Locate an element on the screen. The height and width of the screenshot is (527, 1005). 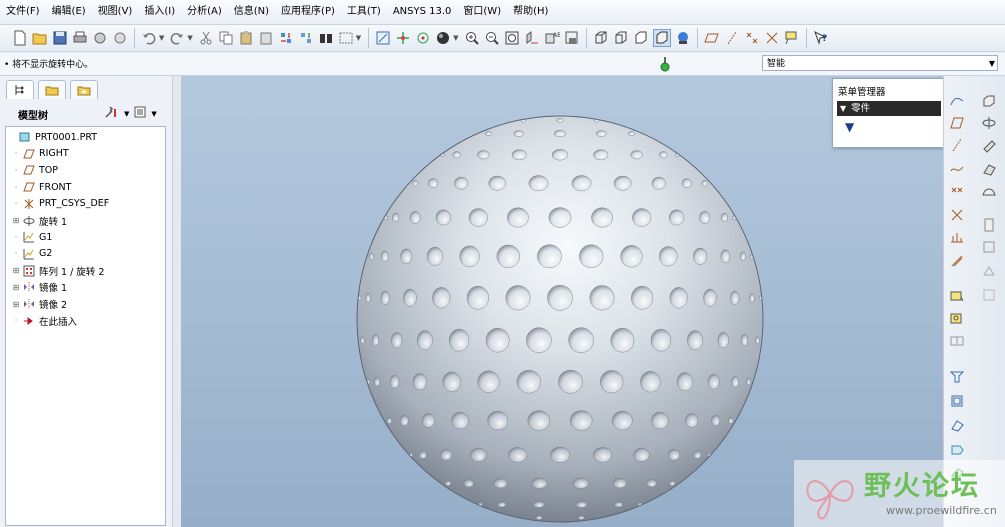
menu-manager-part-item: ▼ 零件 is located at coordinates (889, 108).